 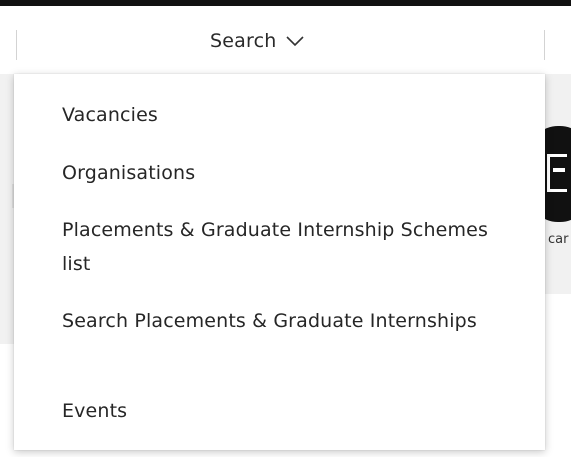 What do you see at coordinates (282, 321) in the screenshot?
I see `menu-item-search-placements: Search Placements & Graduate Internships` at bounding box center [282, 321].